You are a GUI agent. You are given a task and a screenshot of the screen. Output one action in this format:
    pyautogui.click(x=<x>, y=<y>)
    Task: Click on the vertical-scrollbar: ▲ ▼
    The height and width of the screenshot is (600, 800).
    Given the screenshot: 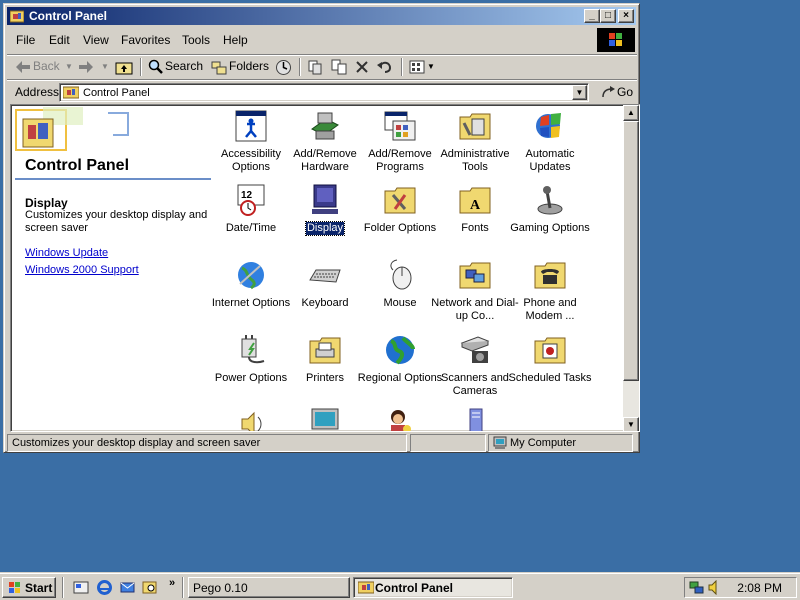 What is the action you would take?
    pyautogui.click(x=631, y=268)
    